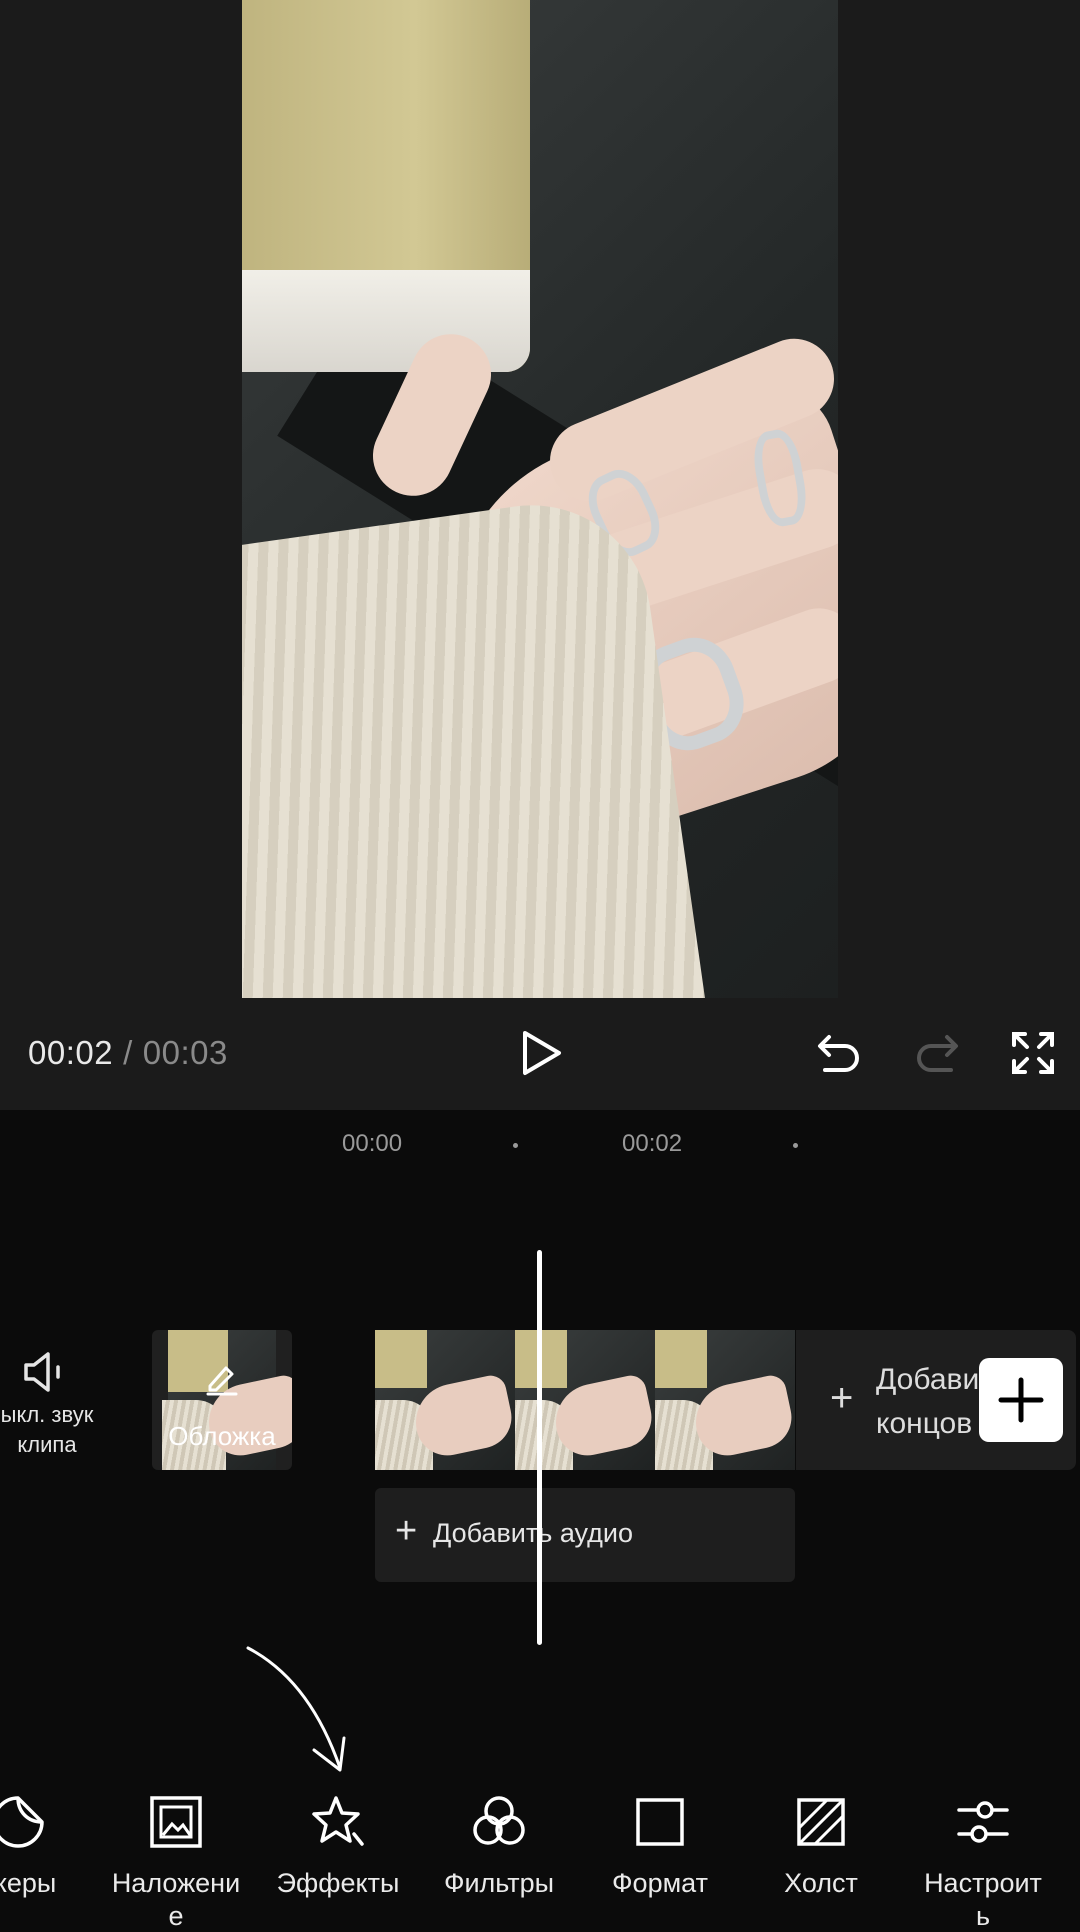 Image resolution: width=1080 pixels, height=1932 pixels. What do you see at coordinates (983, 1861) in the screenshot?
I see `tool-adjust: Настроит ь` at bounding box center [983, 1861].